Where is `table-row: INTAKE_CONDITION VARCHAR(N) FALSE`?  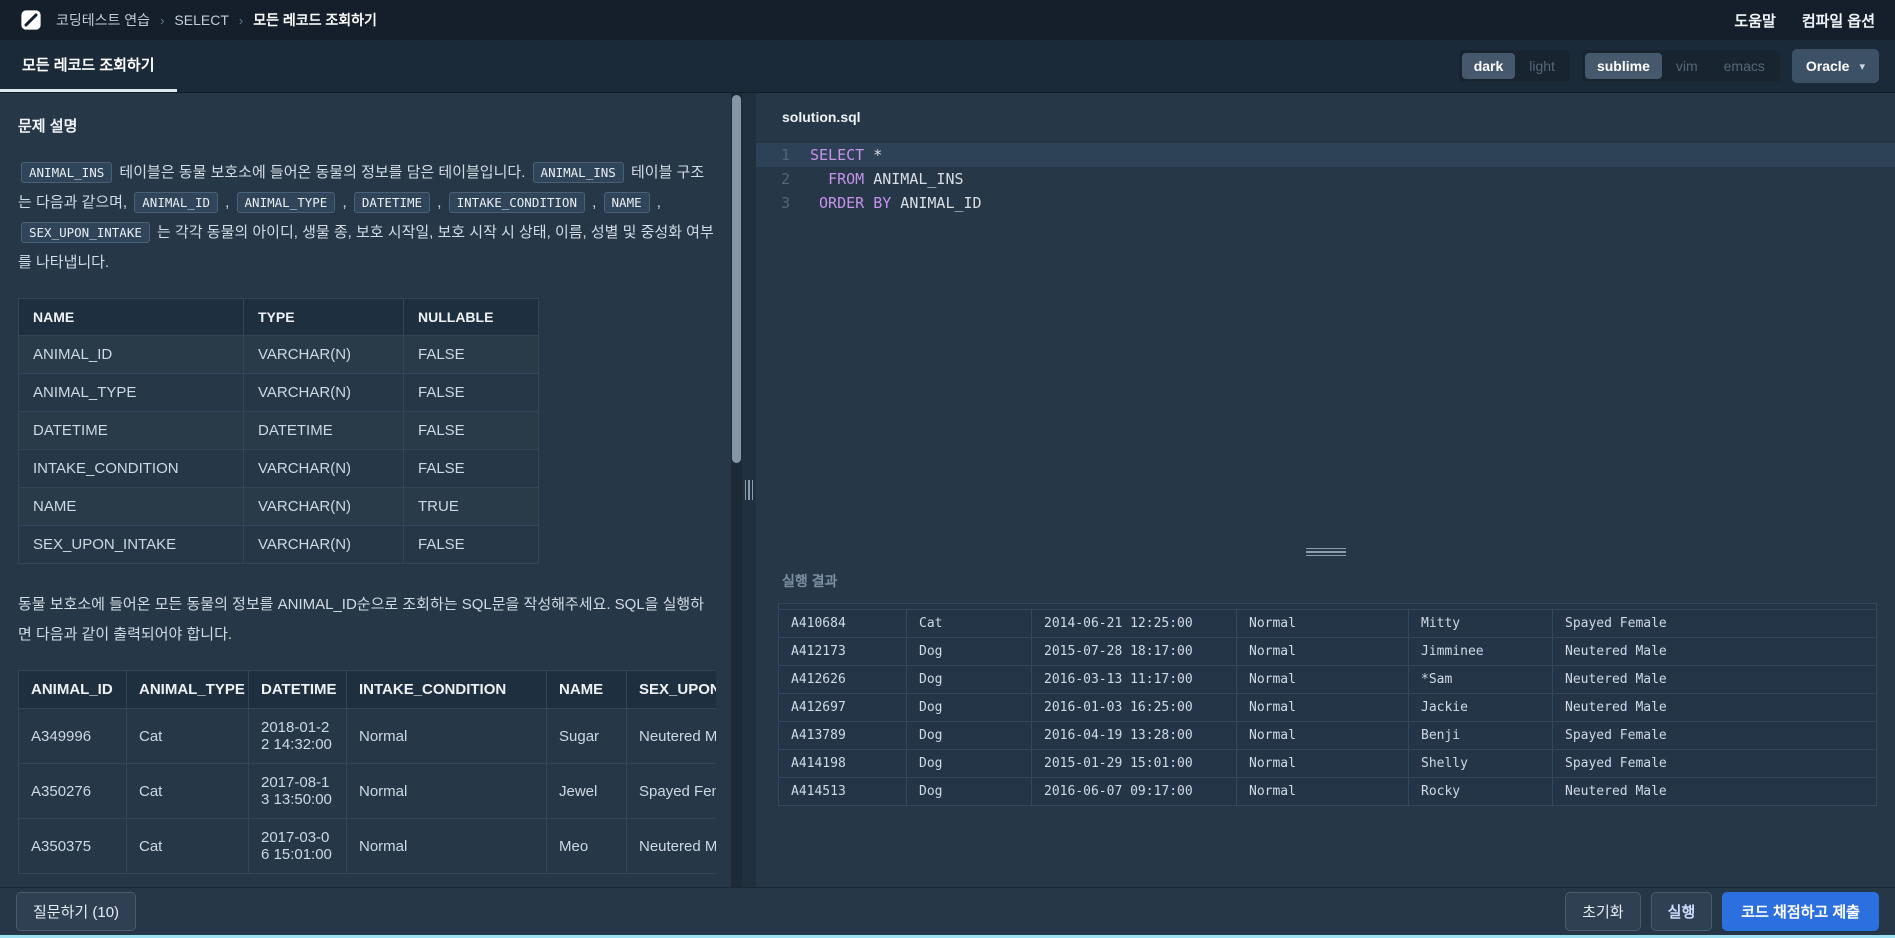 table-row: INTAKE_CONDITION VARCHAR(N) FALSE is located at coordinates (278, 468).